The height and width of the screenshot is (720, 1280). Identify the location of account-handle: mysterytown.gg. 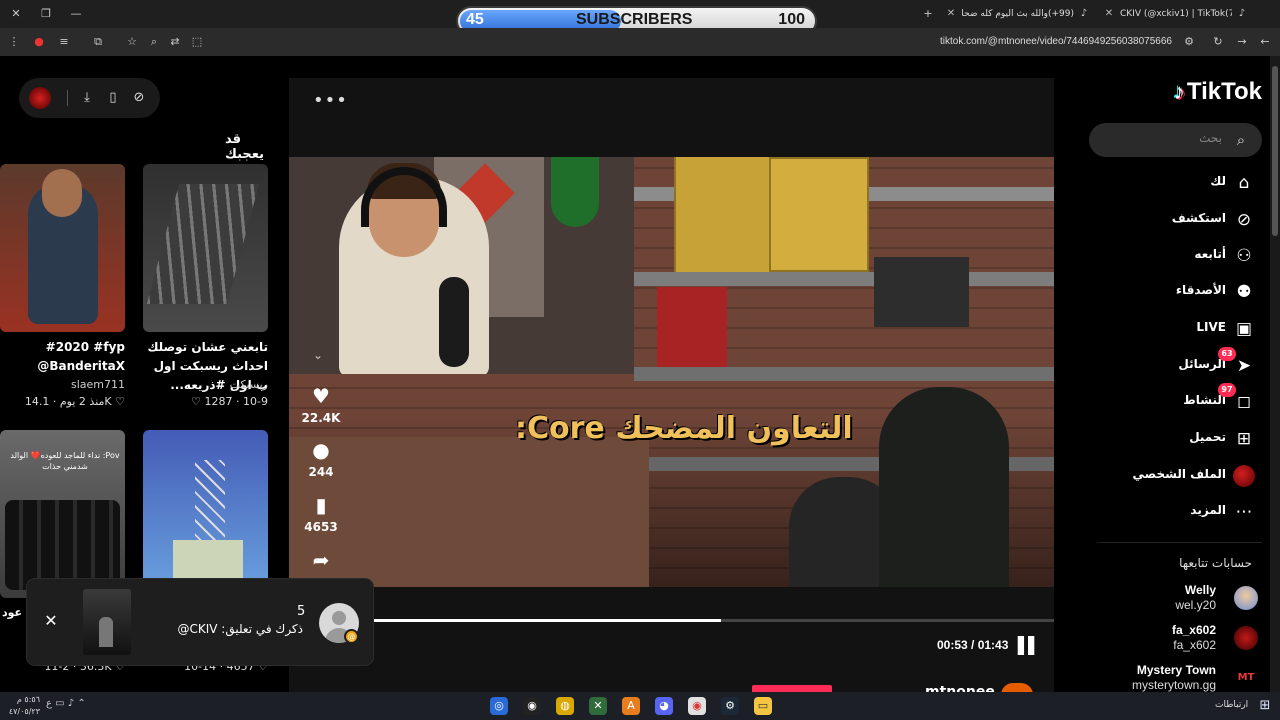
(1173, 685).